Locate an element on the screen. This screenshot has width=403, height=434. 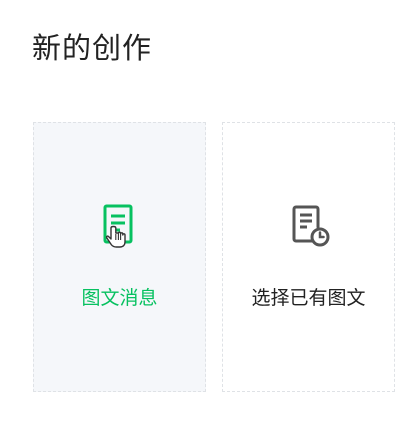
article-message-label: 图文消息 is located at coordinates (119, 298).